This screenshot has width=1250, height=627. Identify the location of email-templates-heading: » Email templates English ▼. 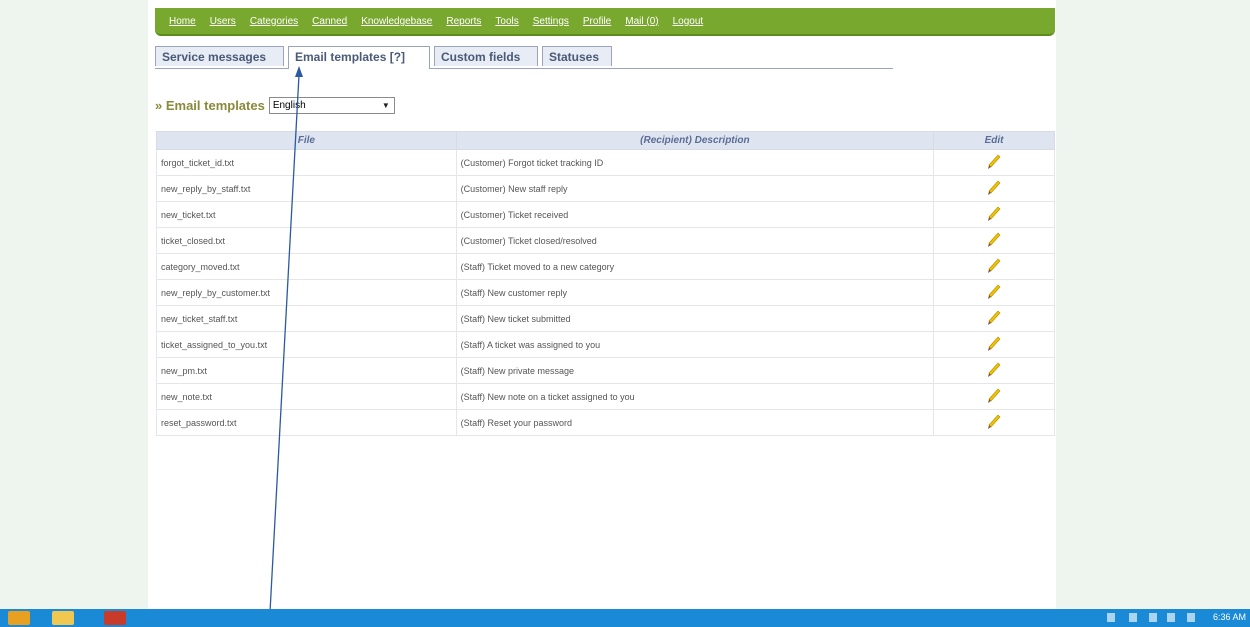
(275, 105).